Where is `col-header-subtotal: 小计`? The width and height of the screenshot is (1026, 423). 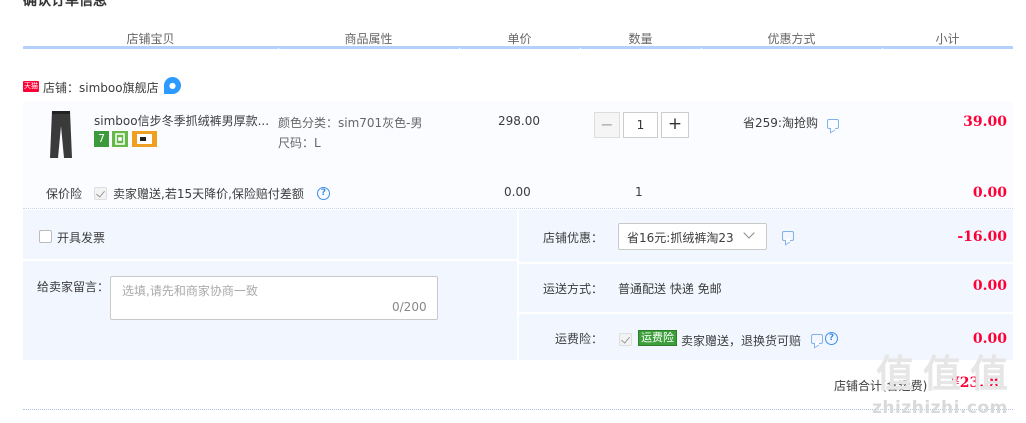
col-header-subtotal: 小计 is located at coordinates (947, 39).